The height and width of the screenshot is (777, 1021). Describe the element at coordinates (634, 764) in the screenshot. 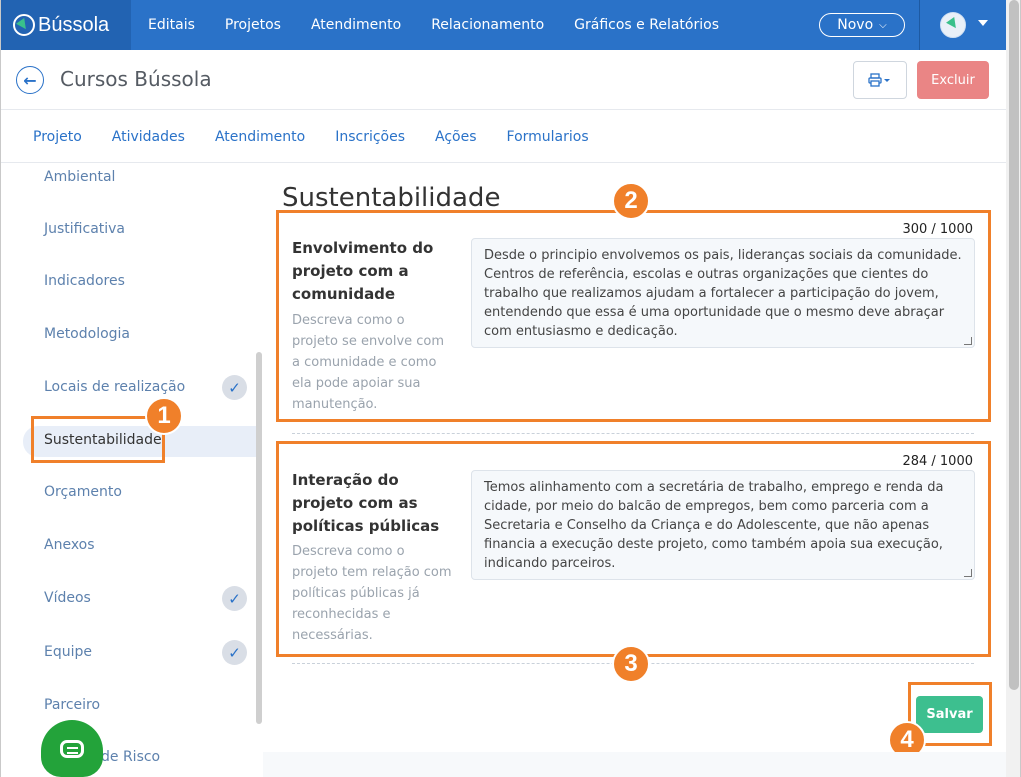

I see `footer-strip` at that location.